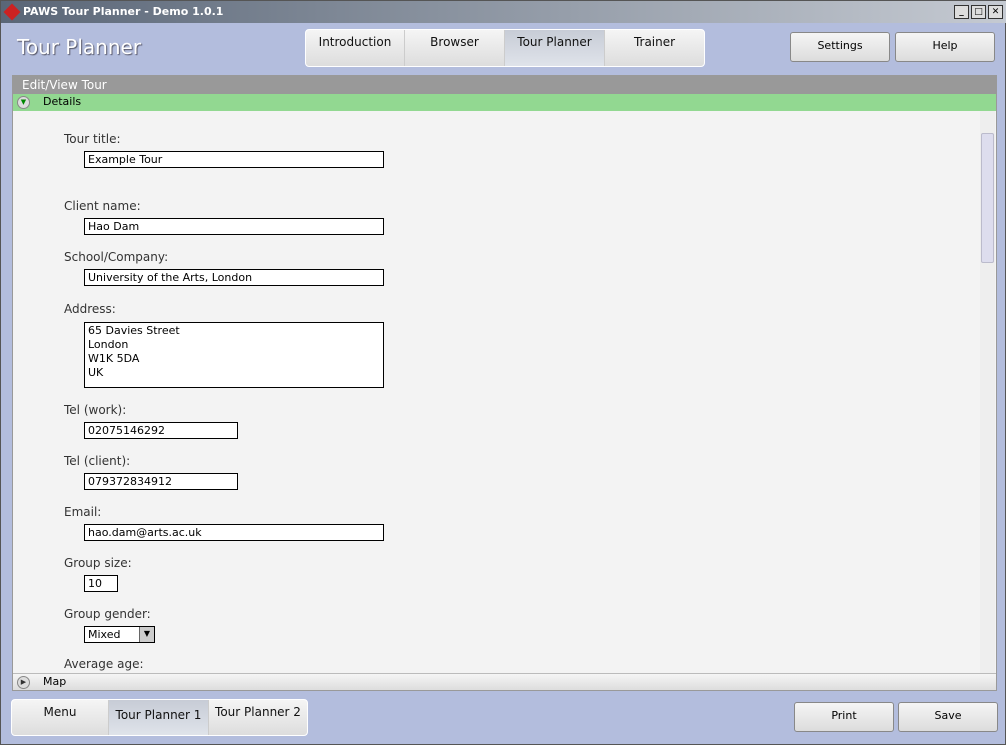 The width and height of the screenshot is (1006, 745). Describe the element at coordinates (504, 681) in the screenshot. I see `map-section-header: ▶ Map` at that location.